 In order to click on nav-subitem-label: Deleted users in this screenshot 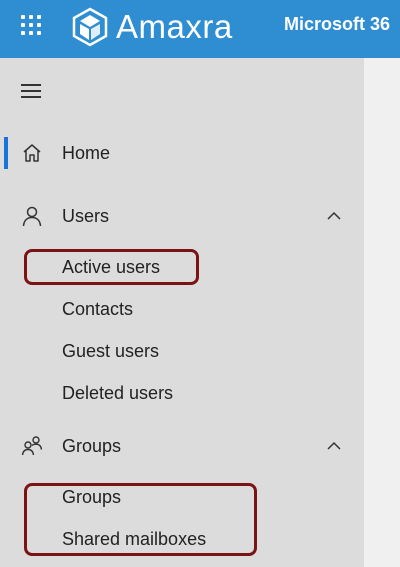, I will do `click(118, 393)`.